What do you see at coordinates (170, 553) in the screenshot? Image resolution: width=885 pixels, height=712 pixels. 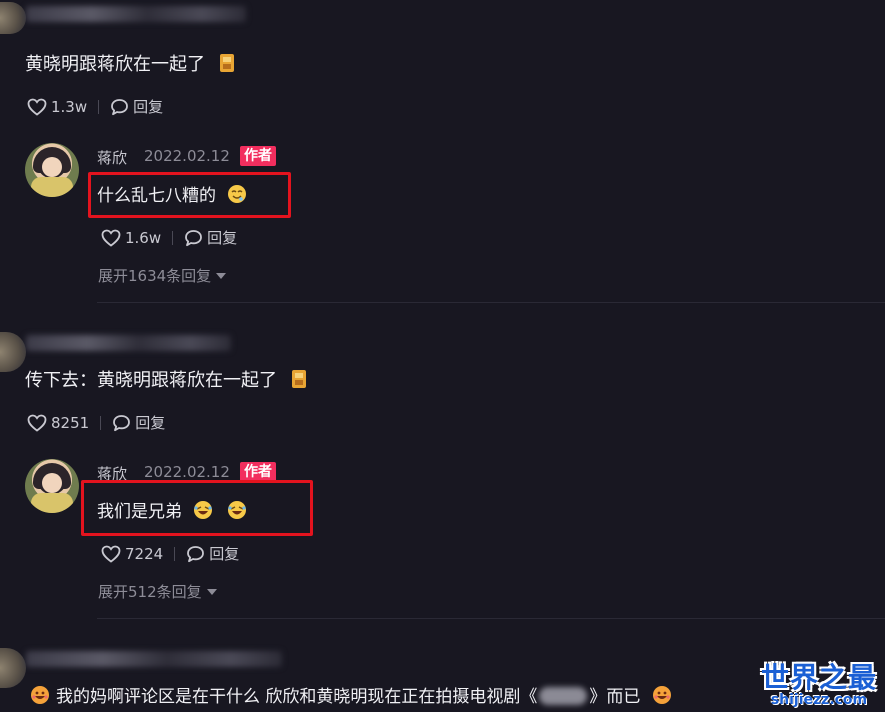 I see `reply-actions: 7224 回复` at bounding box center [170, 553].